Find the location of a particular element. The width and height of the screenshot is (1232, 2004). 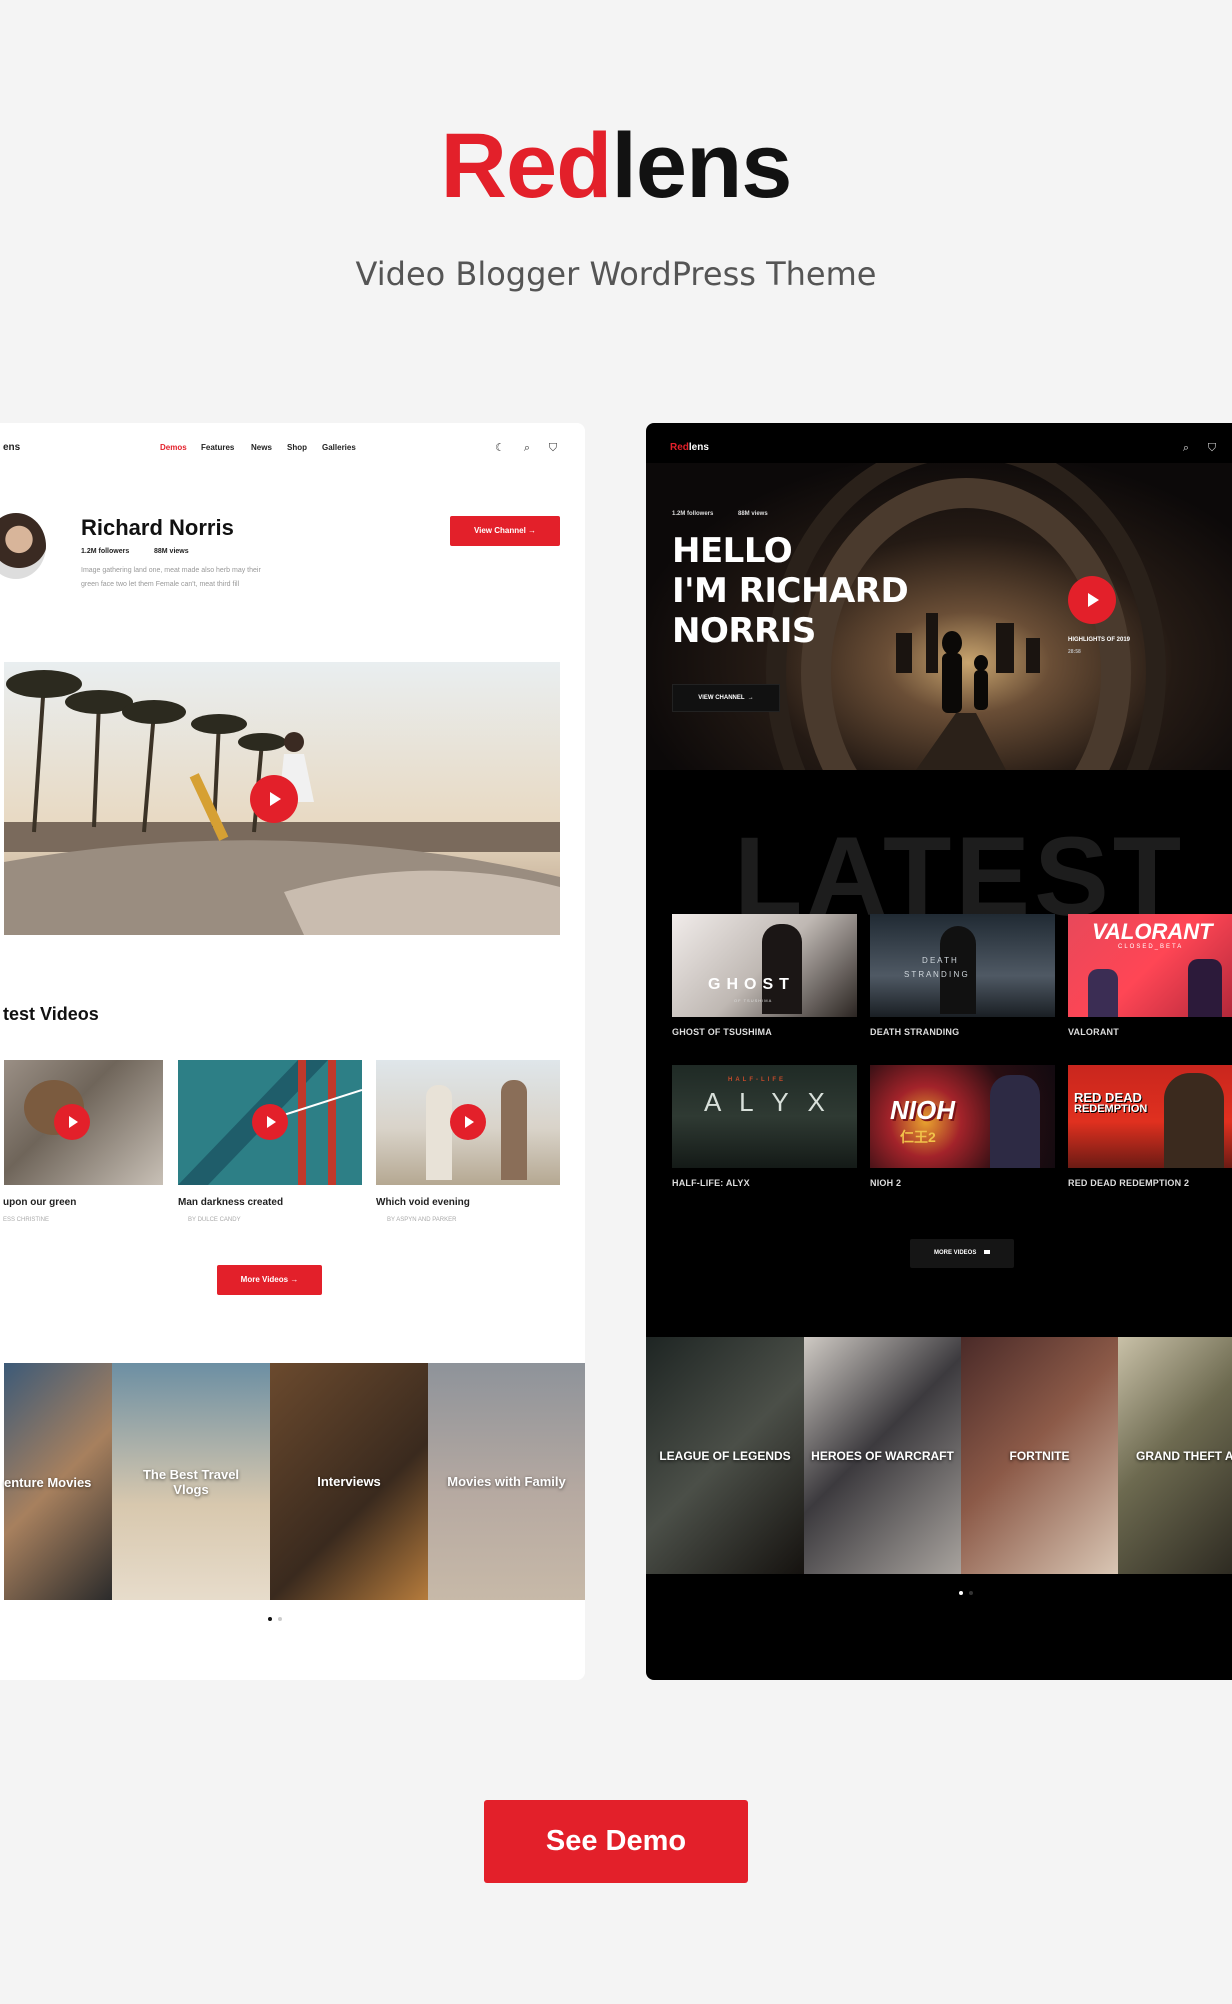

category-label: Interviews is located at coordinates (349, 1481).